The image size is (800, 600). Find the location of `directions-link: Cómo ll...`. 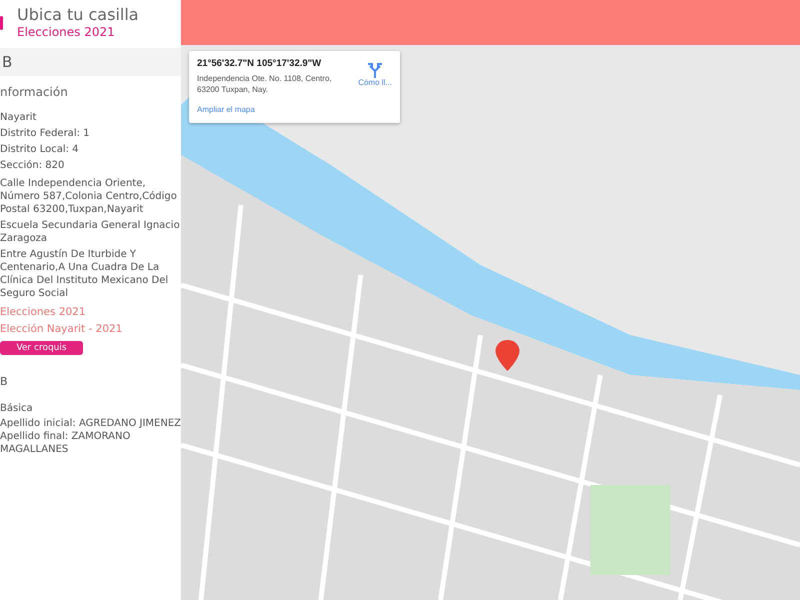

directions-link: Cómo ll... is located at coordinates (375, 78).